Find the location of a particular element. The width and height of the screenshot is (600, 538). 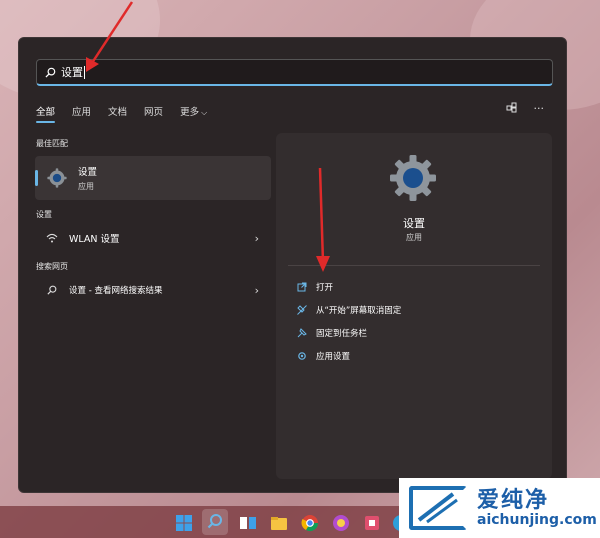

tab-documents: 文档 is located at coordinates (117, 113).